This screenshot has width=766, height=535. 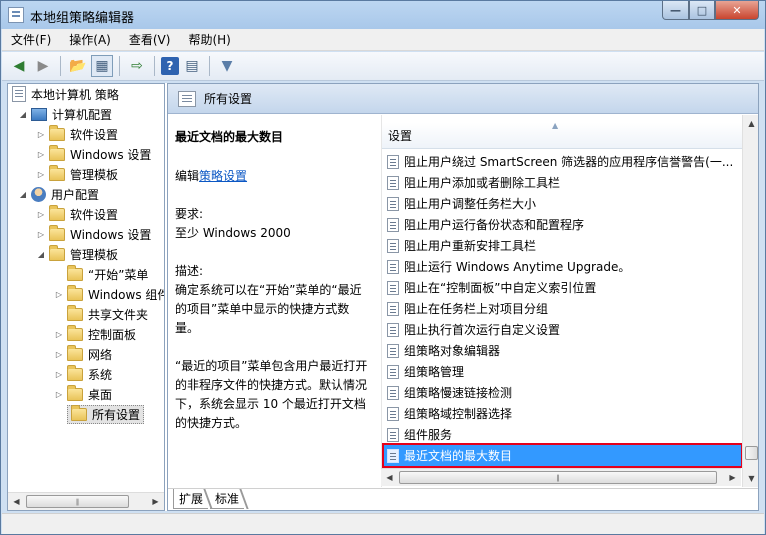 I want to click on show-tree-icon: ▦, so click(x=102, y=66).